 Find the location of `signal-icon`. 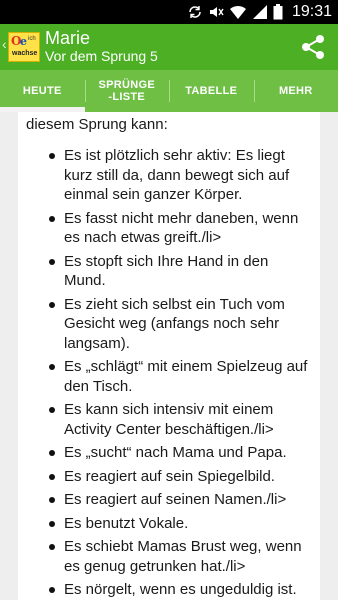

signal-icon is located at coordinates (259, 12).